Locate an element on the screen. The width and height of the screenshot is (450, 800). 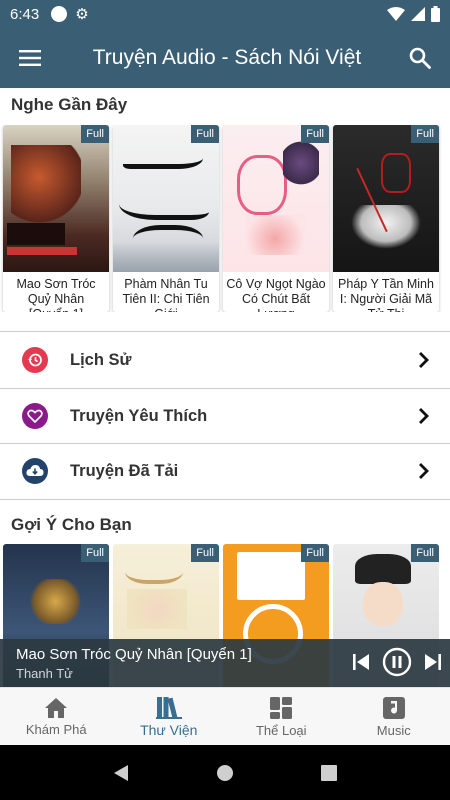
wifi-icon is located at coordinates (396, 14).